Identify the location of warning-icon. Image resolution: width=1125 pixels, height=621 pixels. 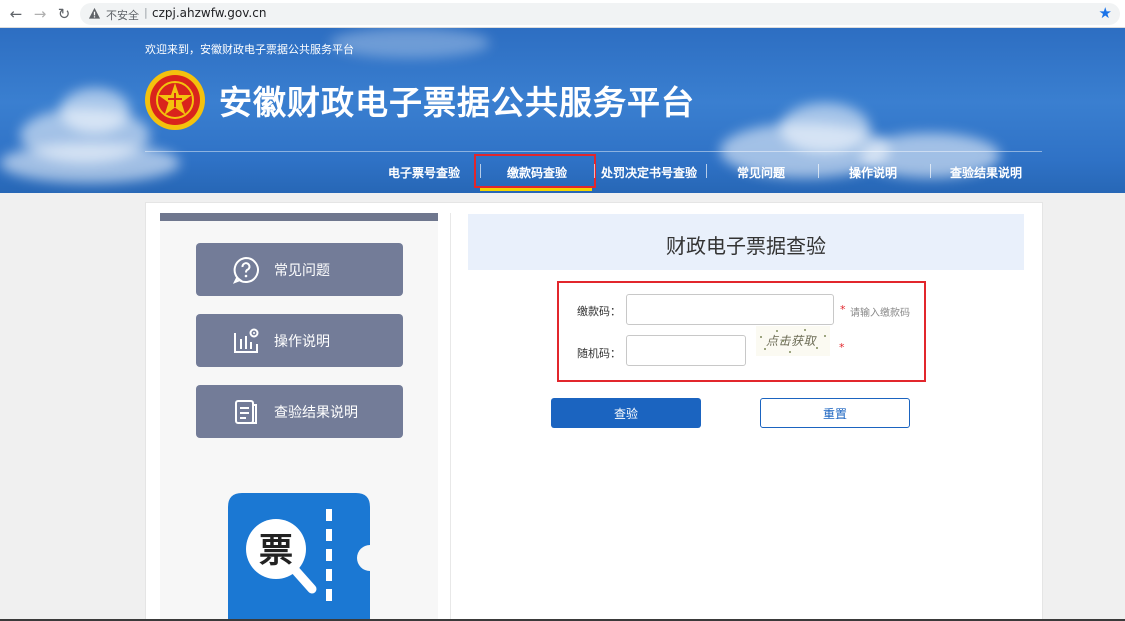
(94, 13).